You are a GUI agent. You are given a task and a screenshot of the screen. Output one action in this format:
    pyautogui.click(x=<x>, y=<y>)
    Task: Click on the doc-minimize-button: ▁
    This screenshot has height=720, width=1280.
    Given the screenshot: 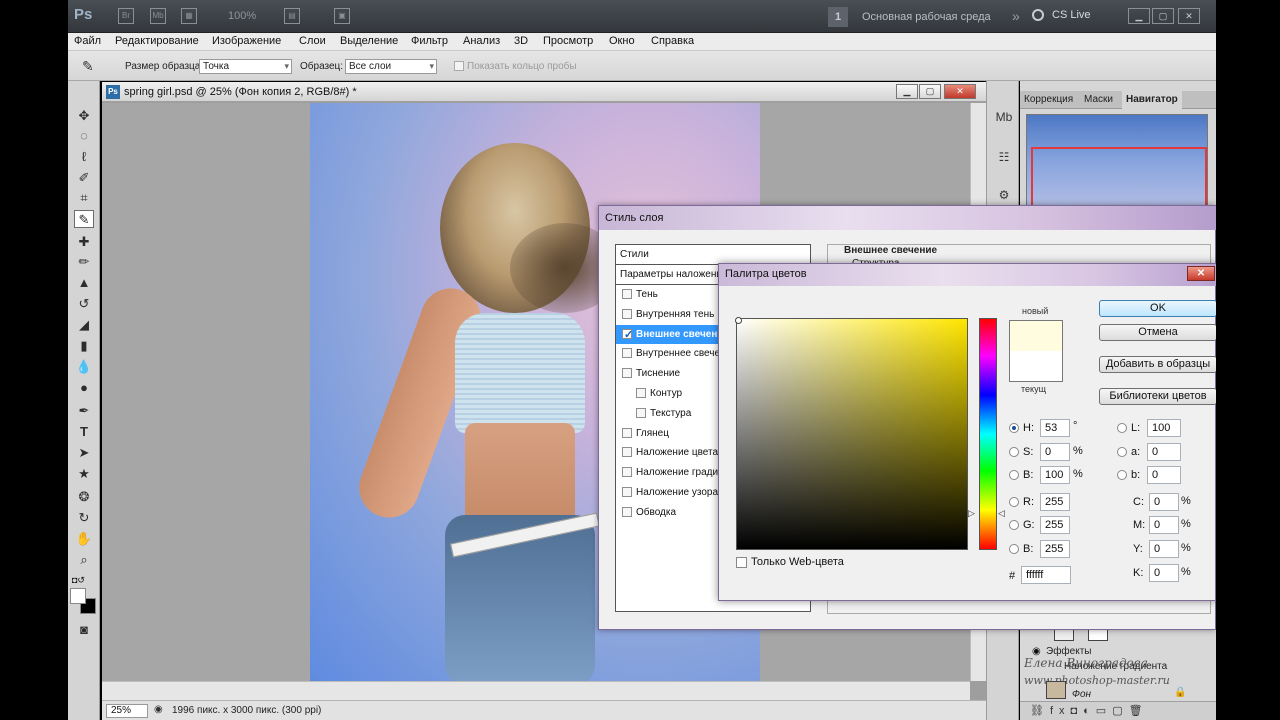 What is the action you would take?
    pyautogui.click(x=907, y=91)
    